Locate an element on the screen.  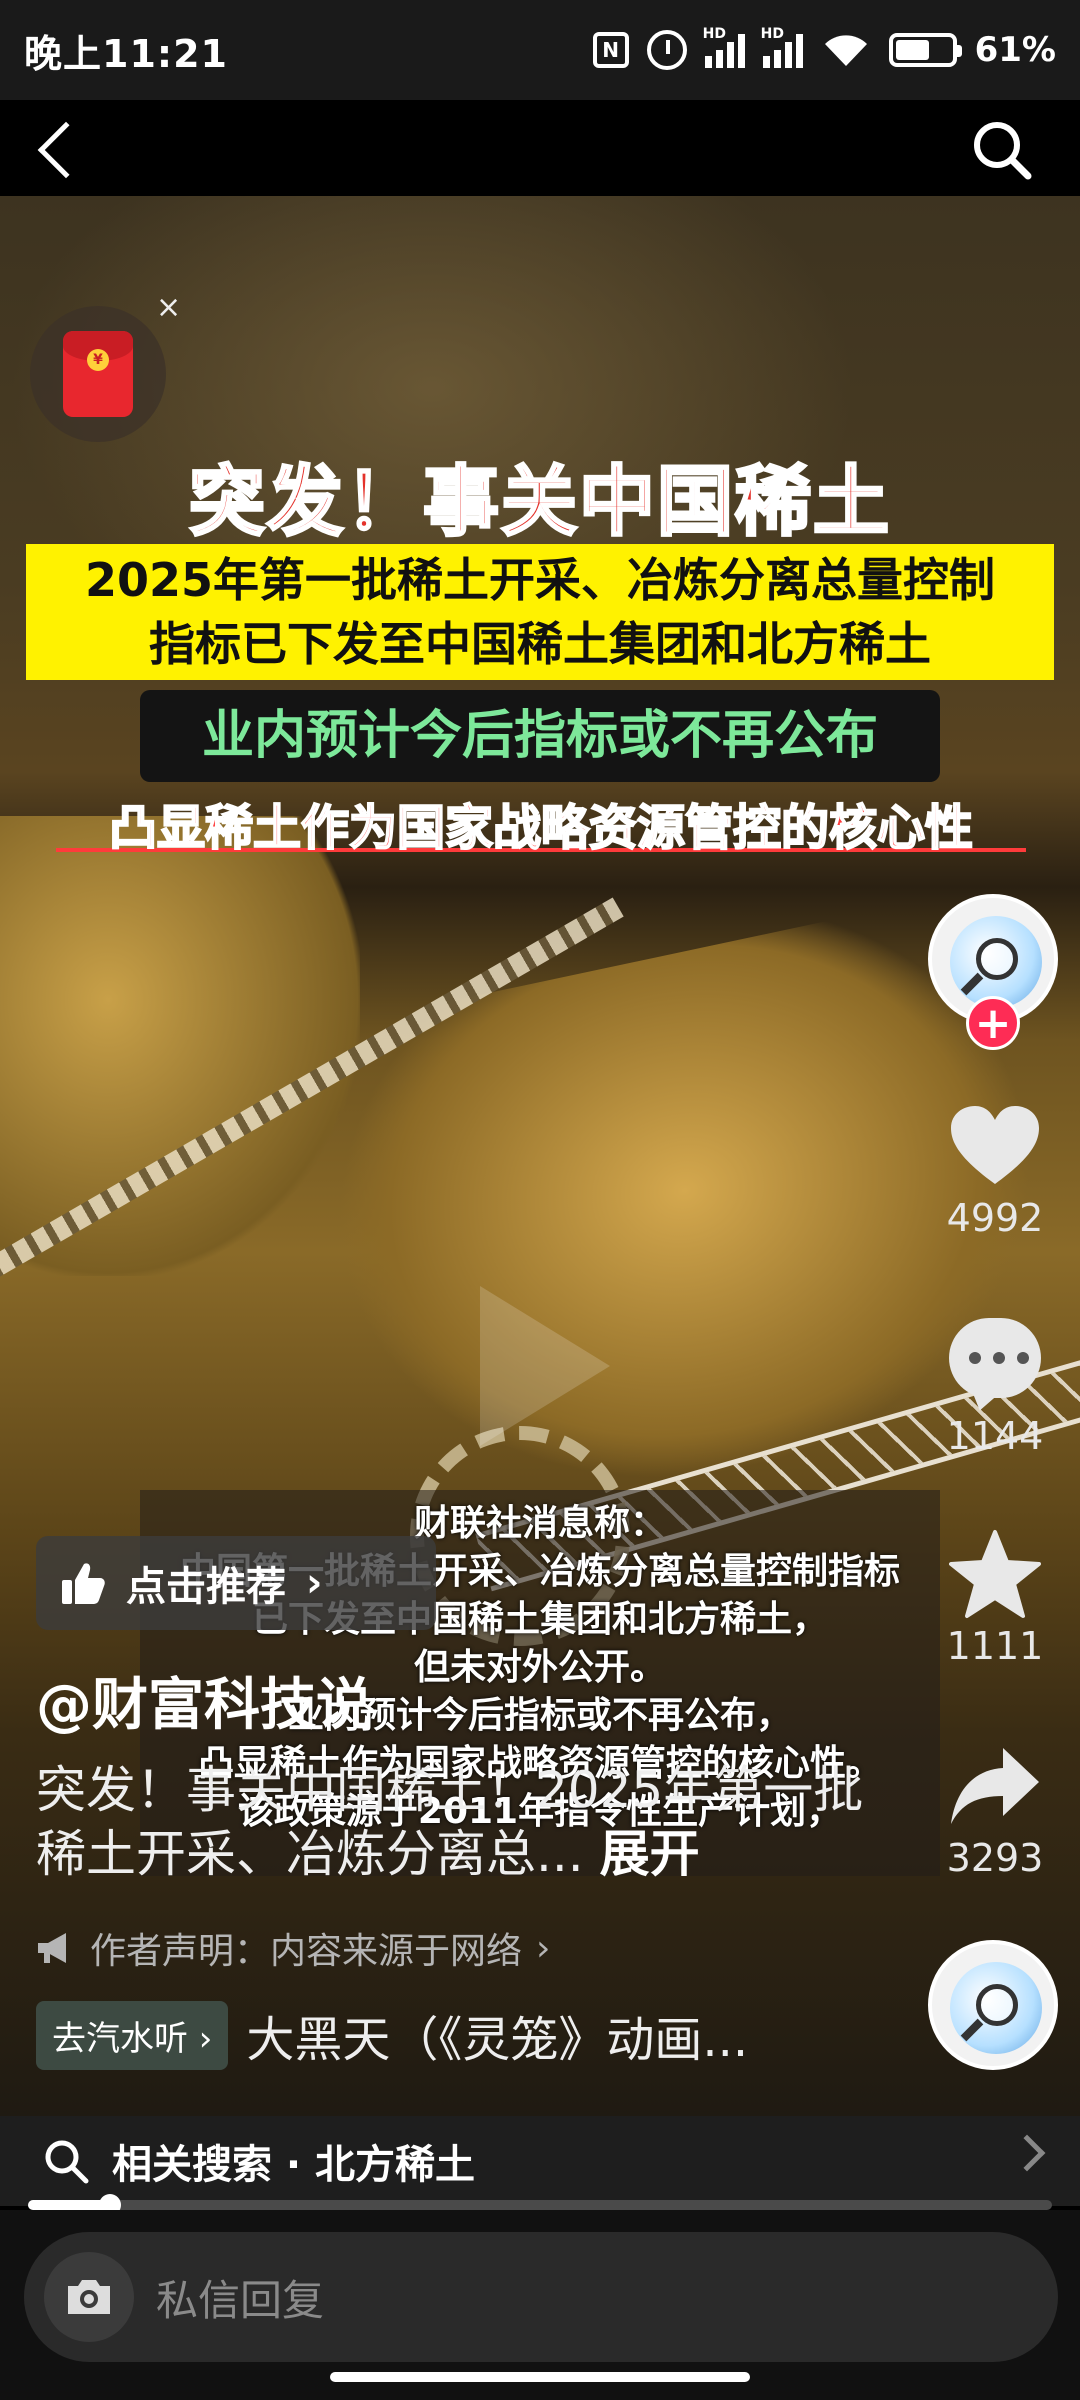
heart-icon is located at coordinates (995, 1145).